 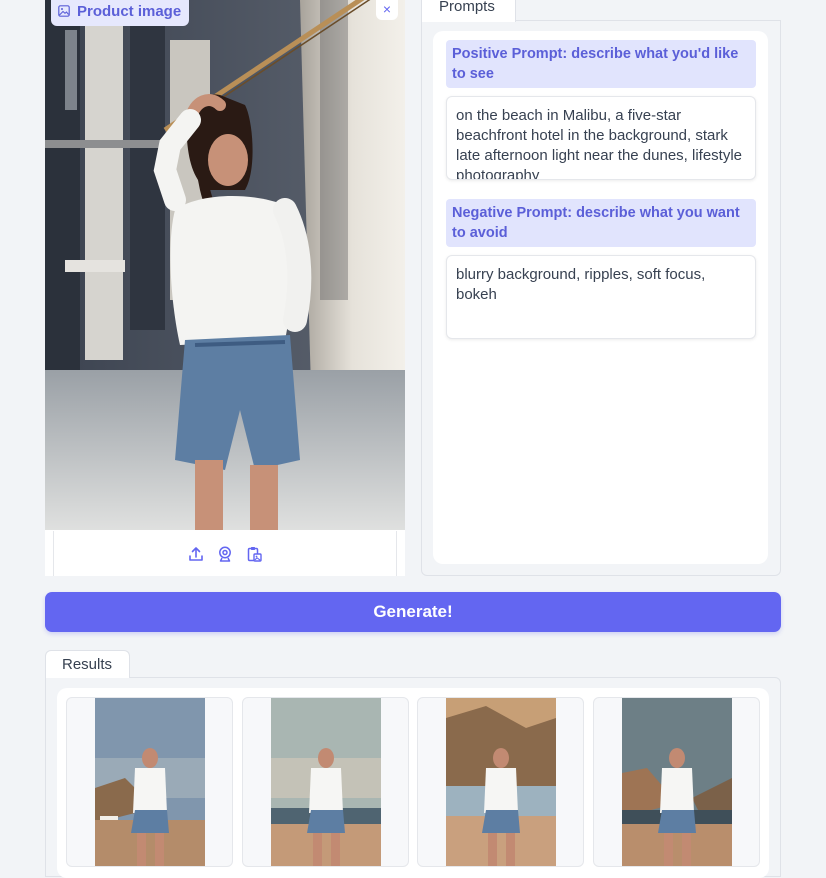 I want to click on clipboard-icon, so click(x=254, y=554).